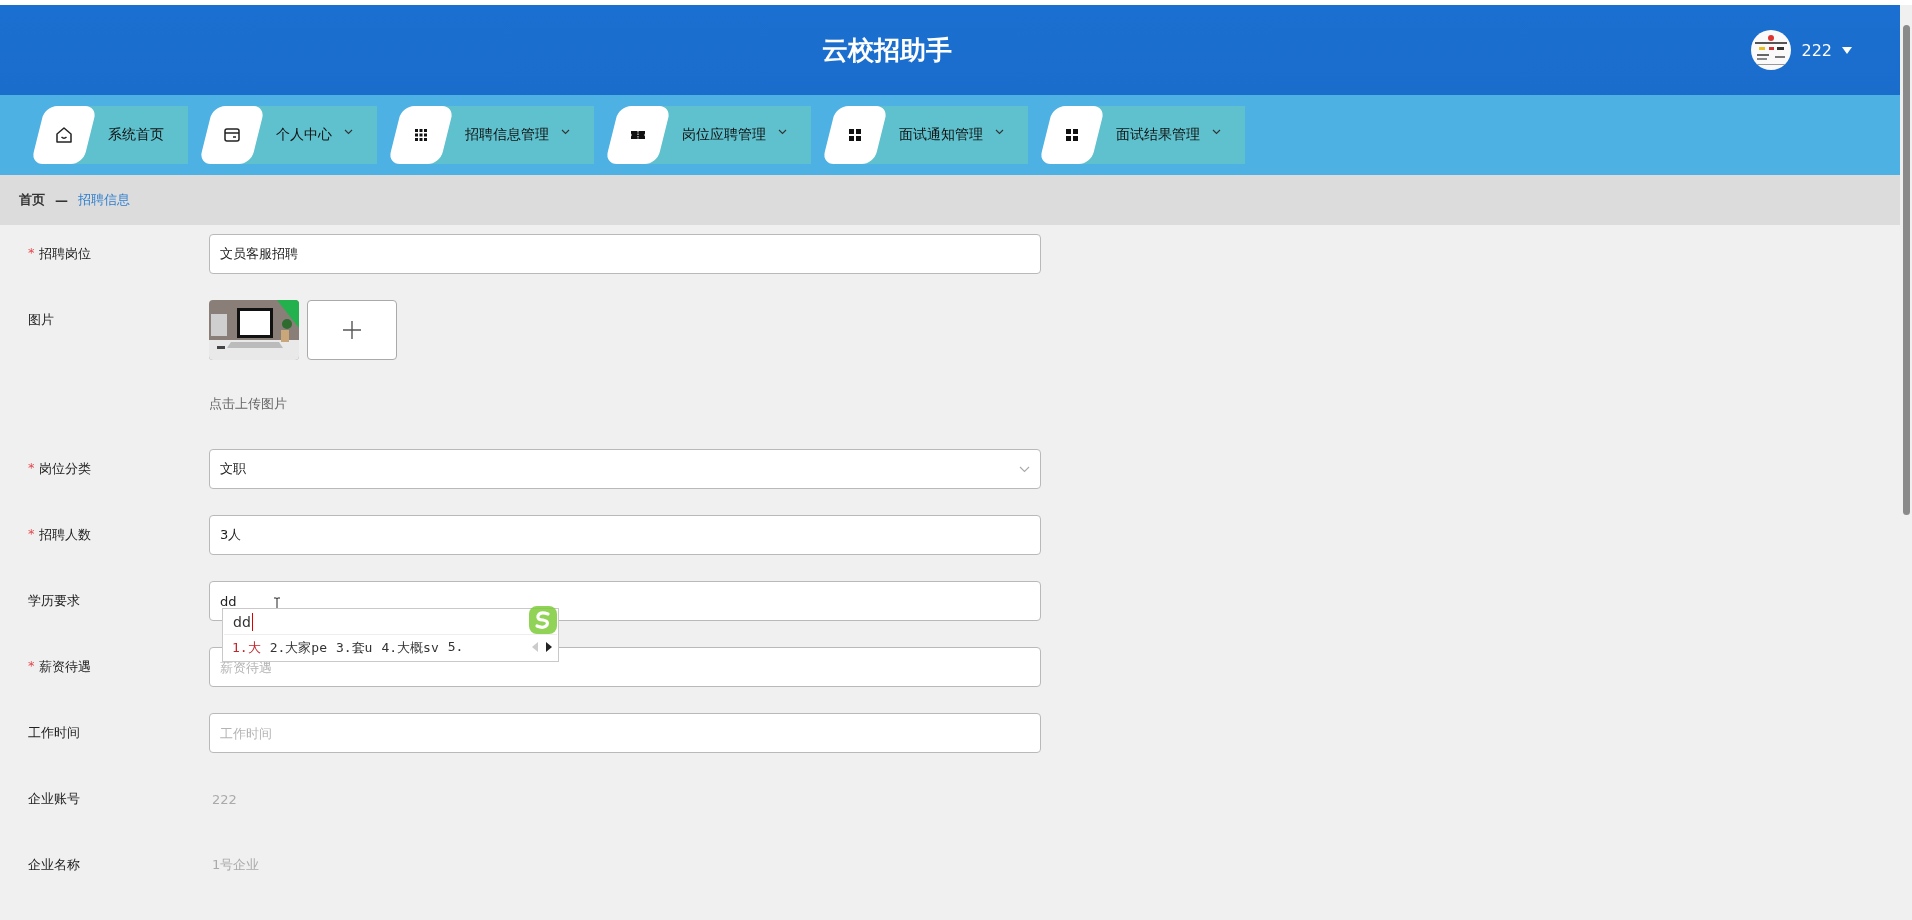 The width and height of the screenshot is (1912, 920). What do you see at coordinates (59, 469) in the screenshot?
I see `field-label: * 岗位分类` at bounding box center [59, 469].